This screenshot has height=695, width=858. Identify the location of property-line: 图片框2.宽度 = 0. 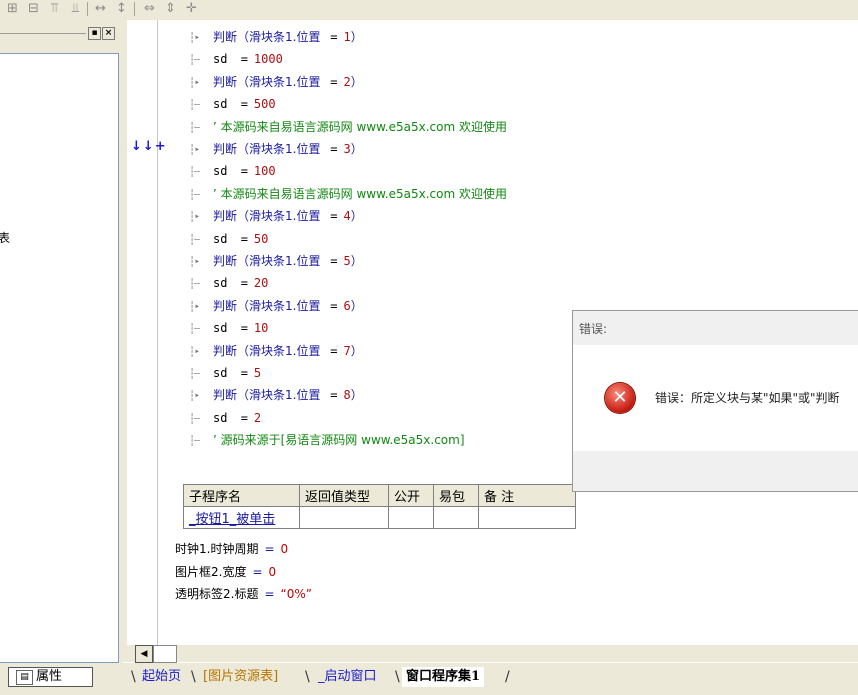
(225, 572).